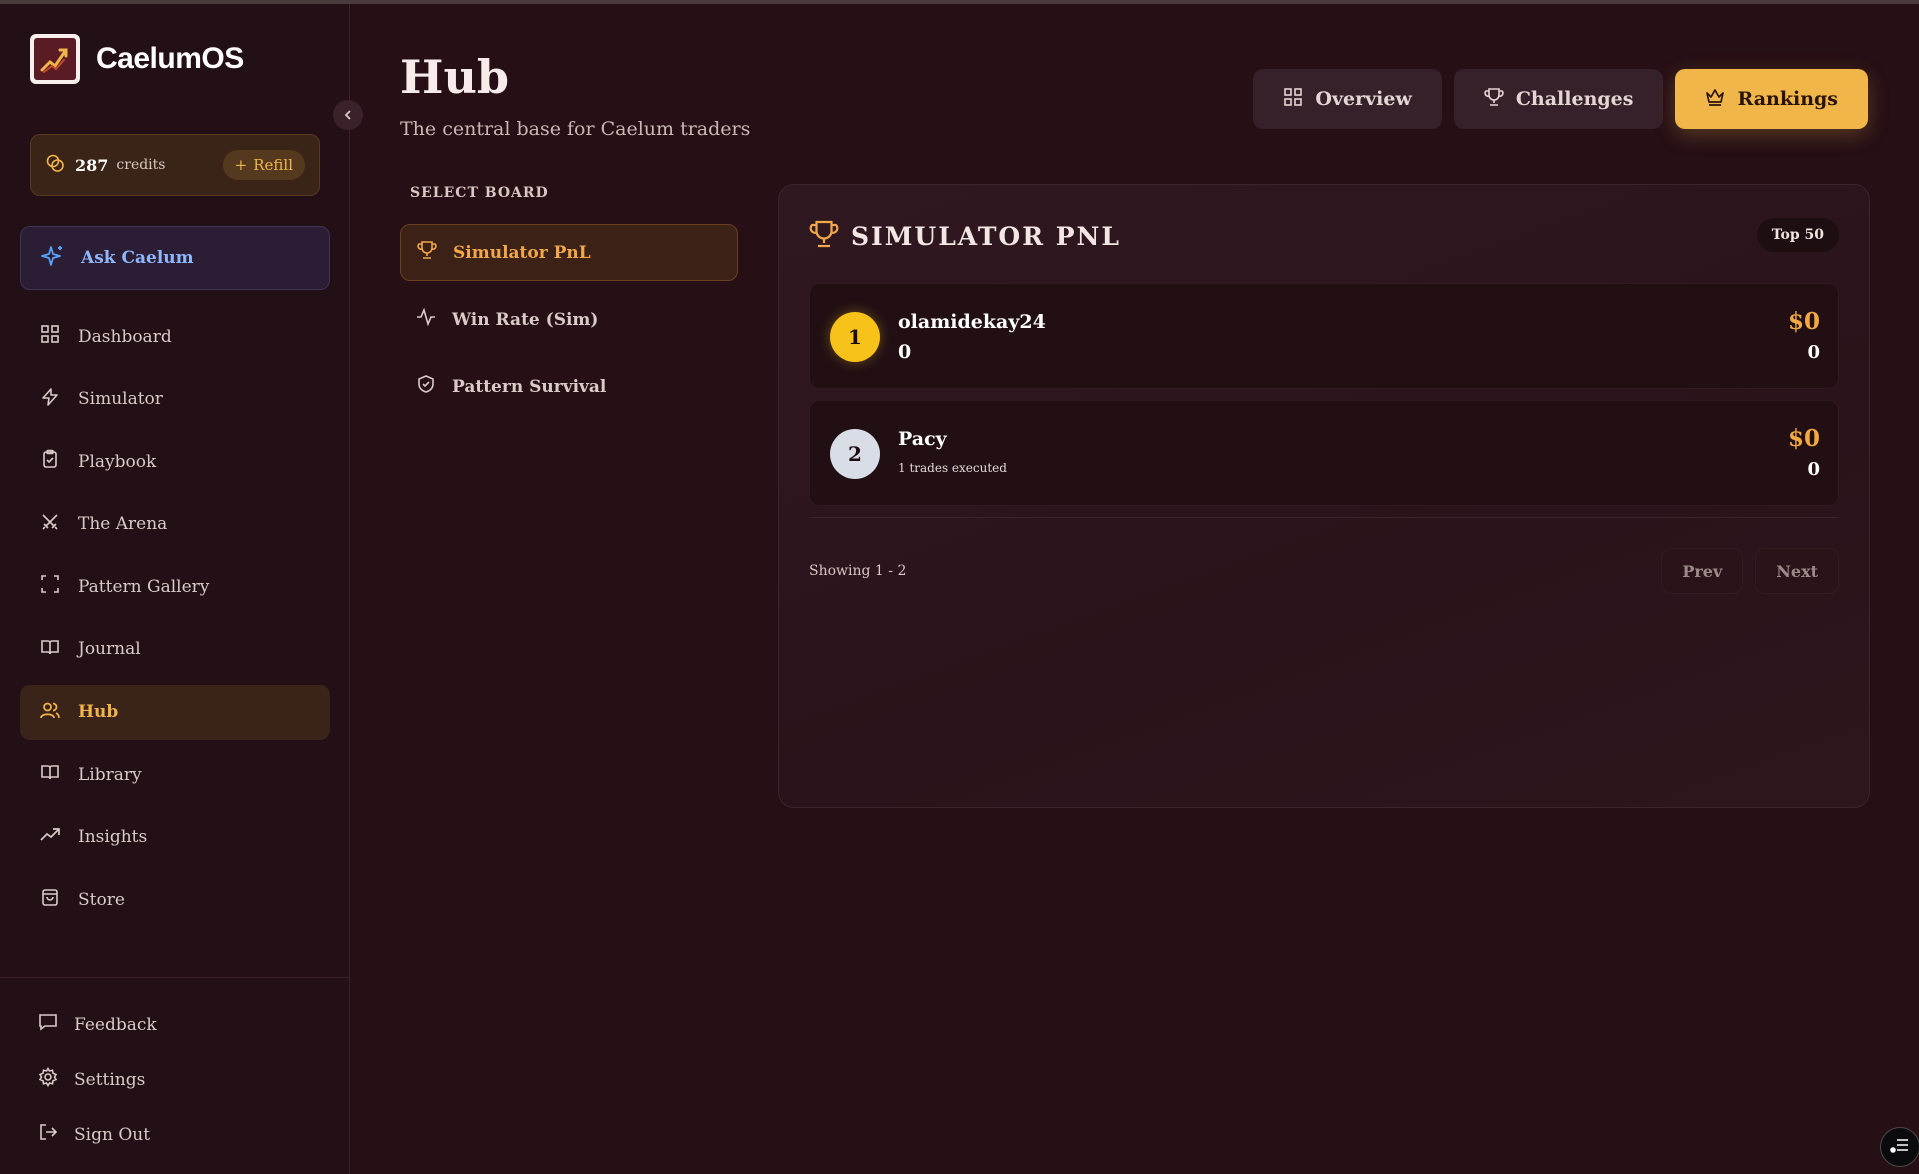 The image size is (1919, 1174). Describe the element at coordinates (123, 524) in the screenshot. I see `sidebar-item-label: The Arena` at that location.